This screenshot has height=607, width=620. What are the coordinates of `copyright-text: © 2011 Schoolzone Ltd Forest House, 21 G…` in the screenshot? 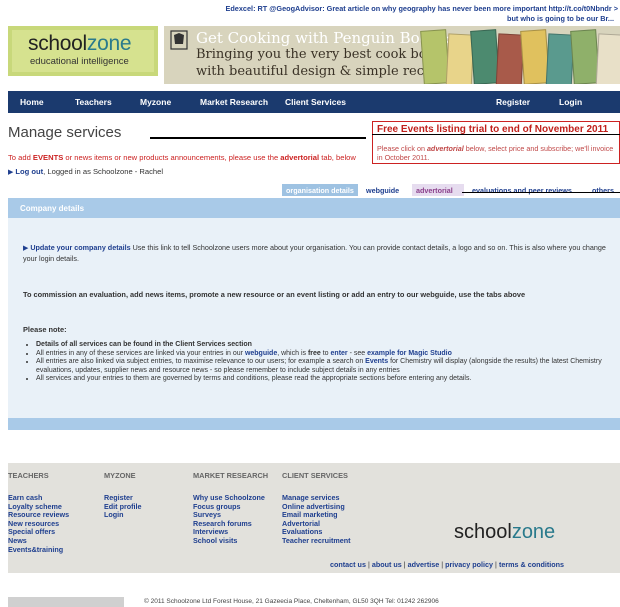 It's located at (291, 601).